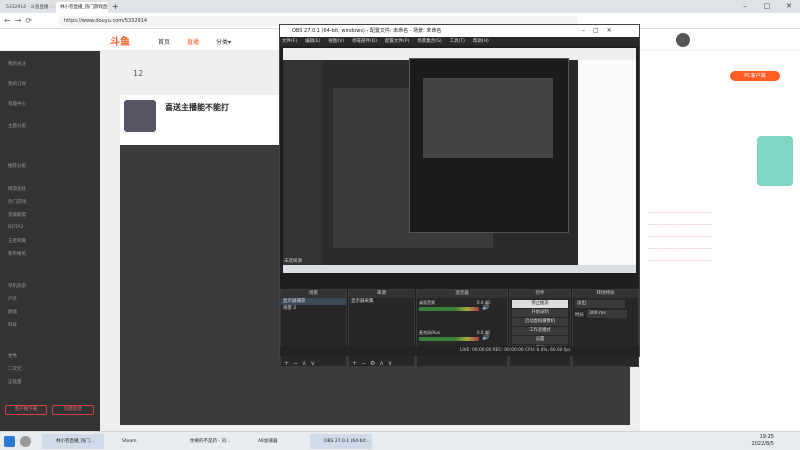 Image resolution: width=800 pixels, height=450 pixels. I want to click on taskbar-clock: 19:25 2022/8/5, so click(763, 441).